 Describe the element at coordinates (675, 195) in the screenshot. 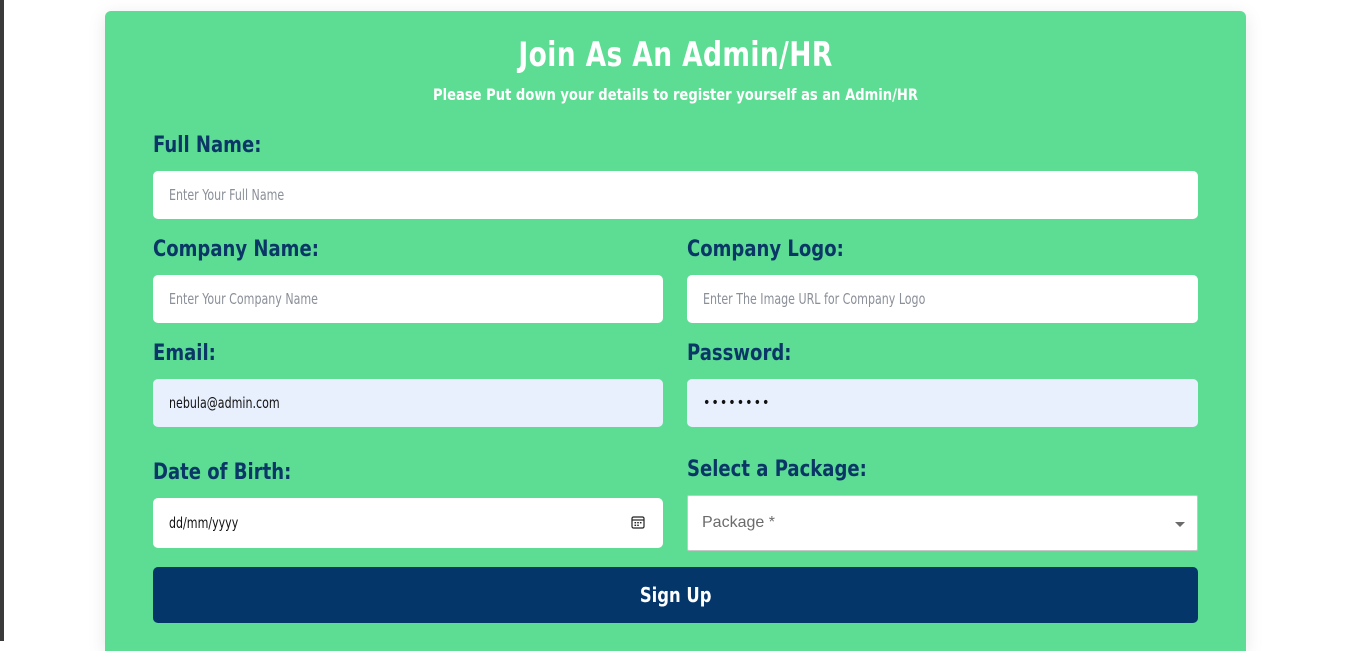

I see `full-name-input: Enter Your Full Name` at that location.